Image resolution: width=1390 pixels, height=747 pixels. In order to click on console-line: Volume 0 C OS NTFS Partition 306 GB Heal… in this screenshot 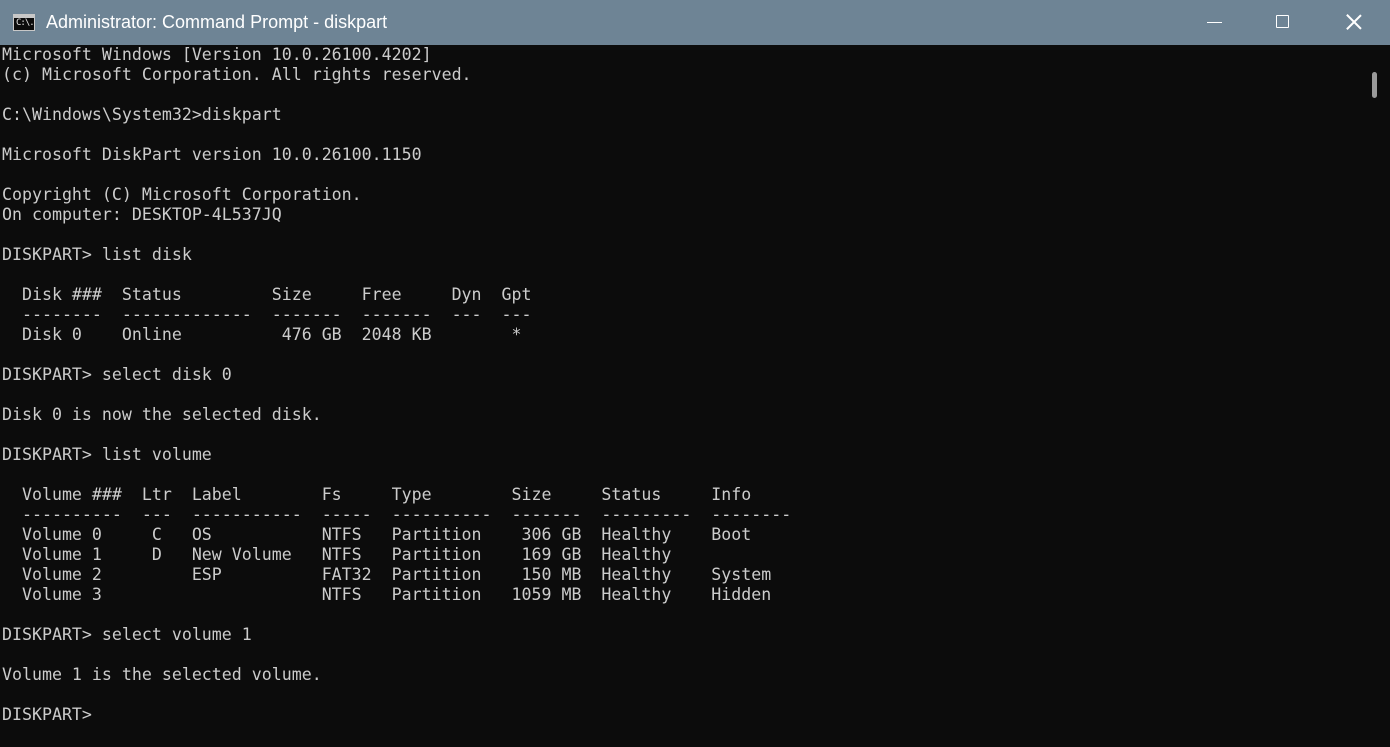, I will do `click(377, 534)`.